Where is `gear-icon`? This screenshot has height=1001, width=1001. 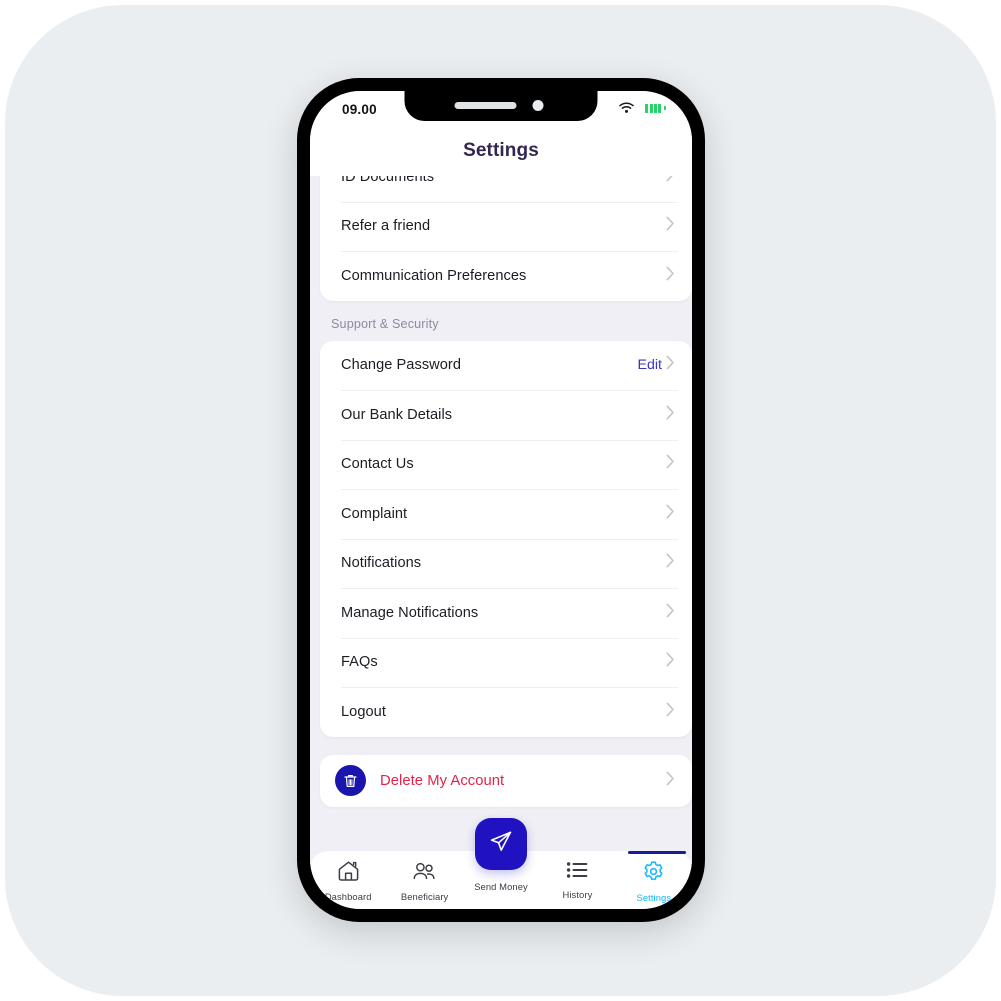 gear-icon is located at coordinates (653, 874).